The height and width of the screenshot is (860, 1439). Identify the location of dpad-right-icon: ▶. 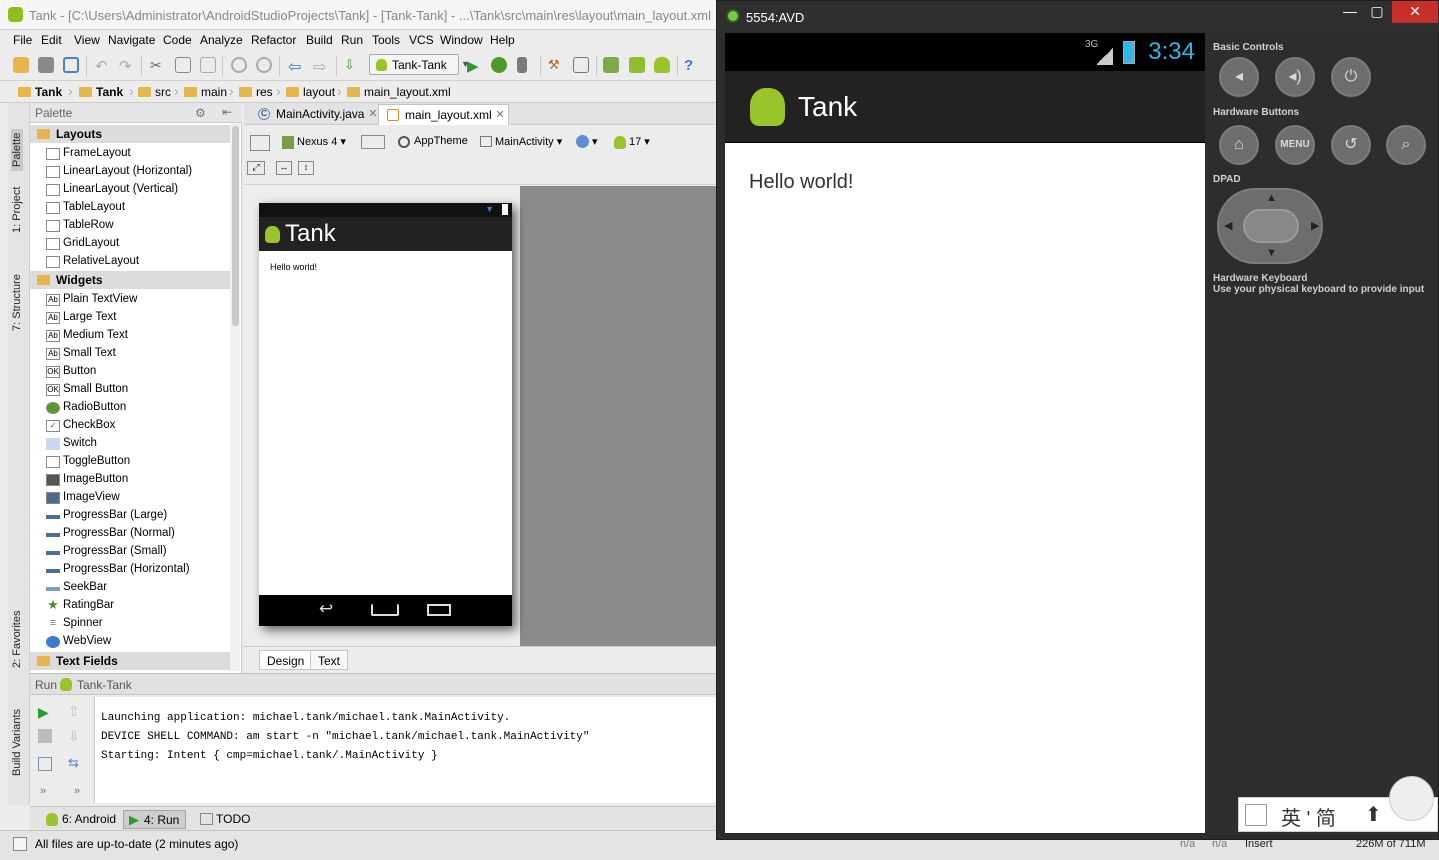
(1315, 225).